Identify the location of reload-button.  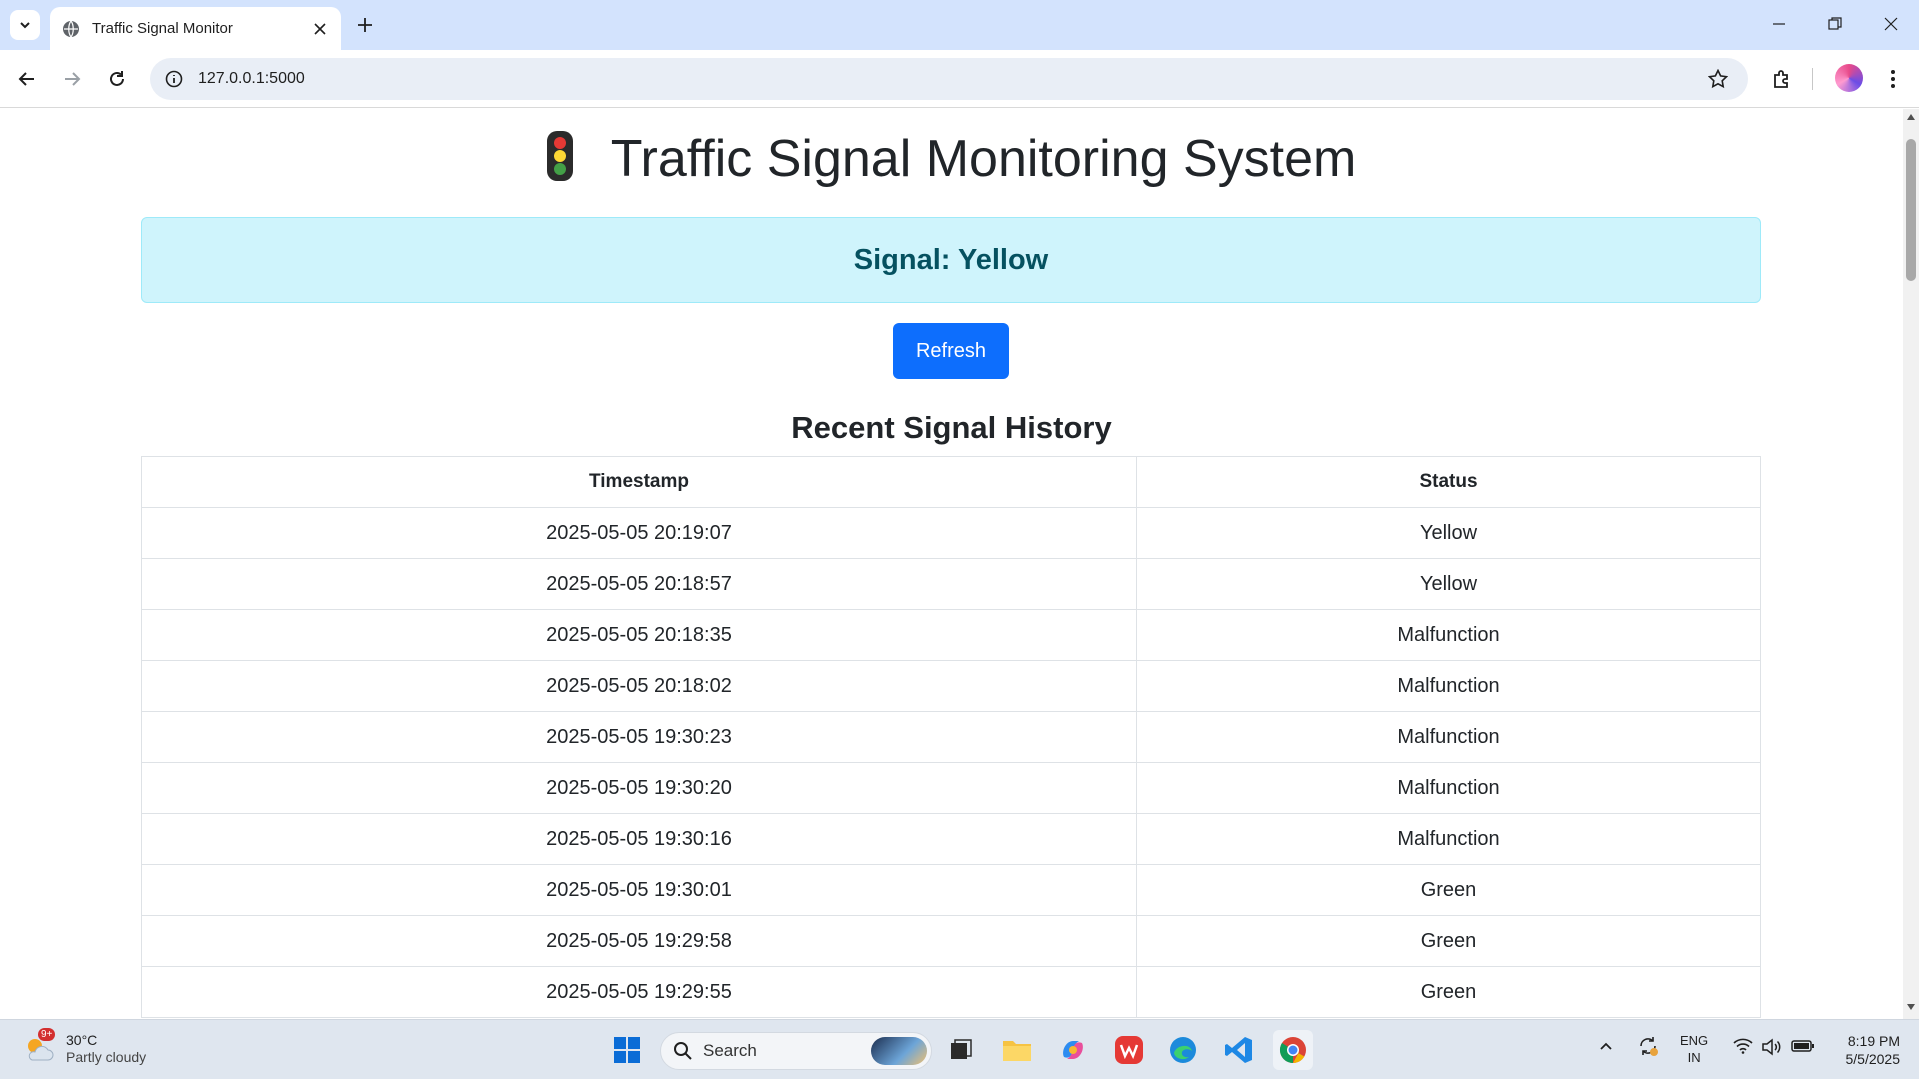
(117, 79).